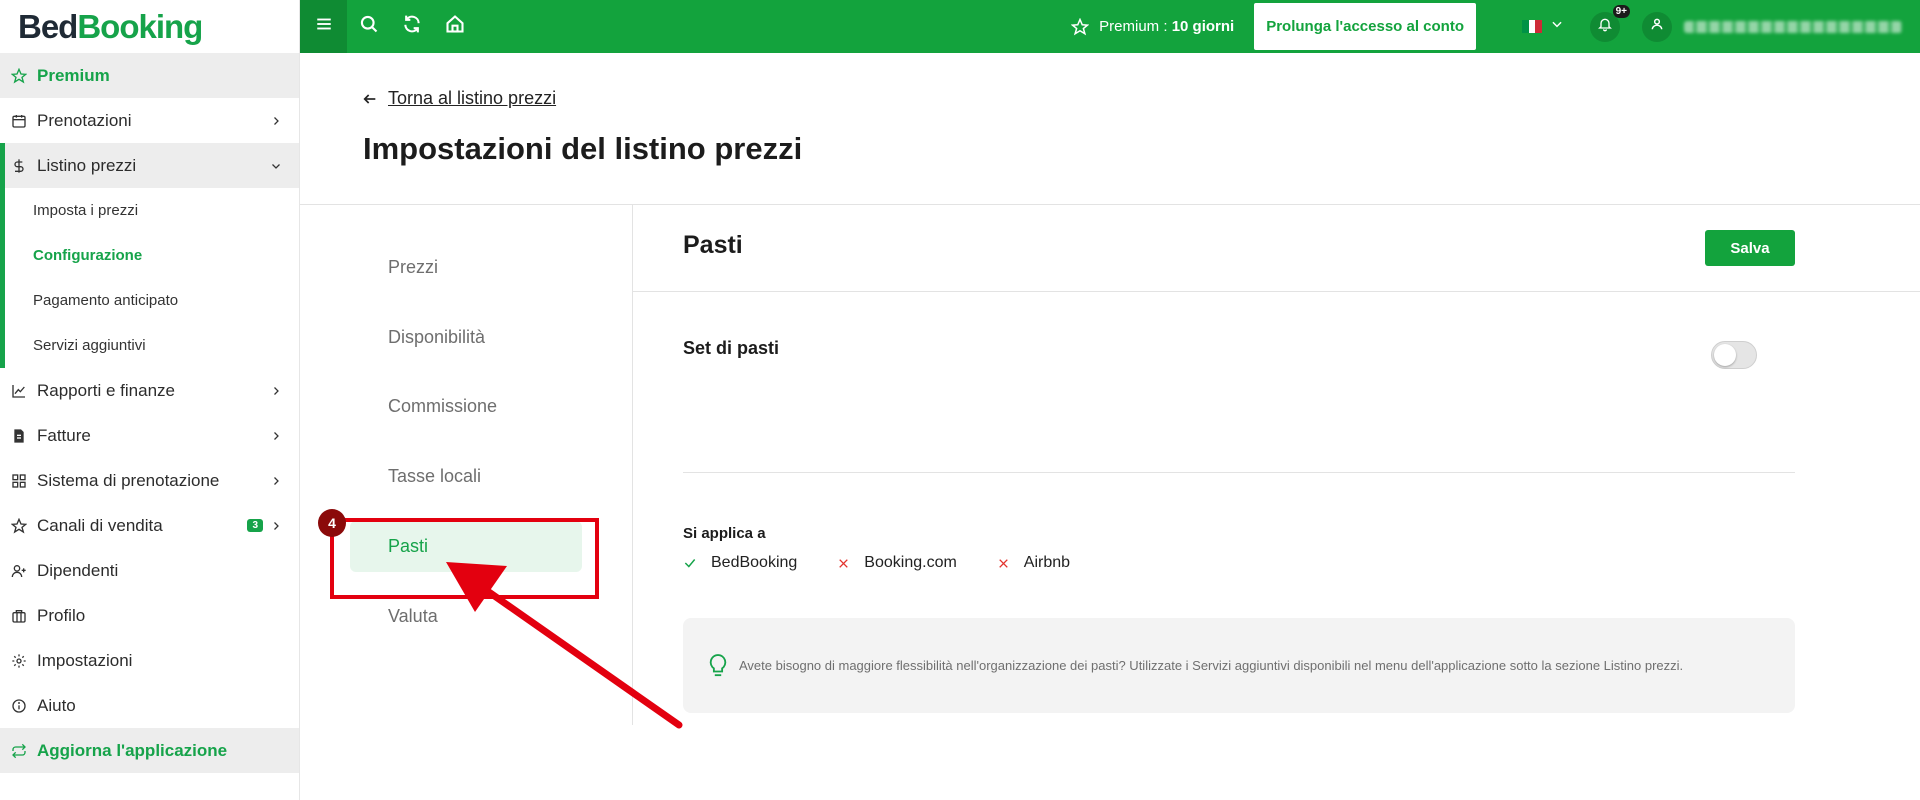 Image resolution: width=1920 pixels, height=800 pixels. I want to click on search-button, so click(368, 26).